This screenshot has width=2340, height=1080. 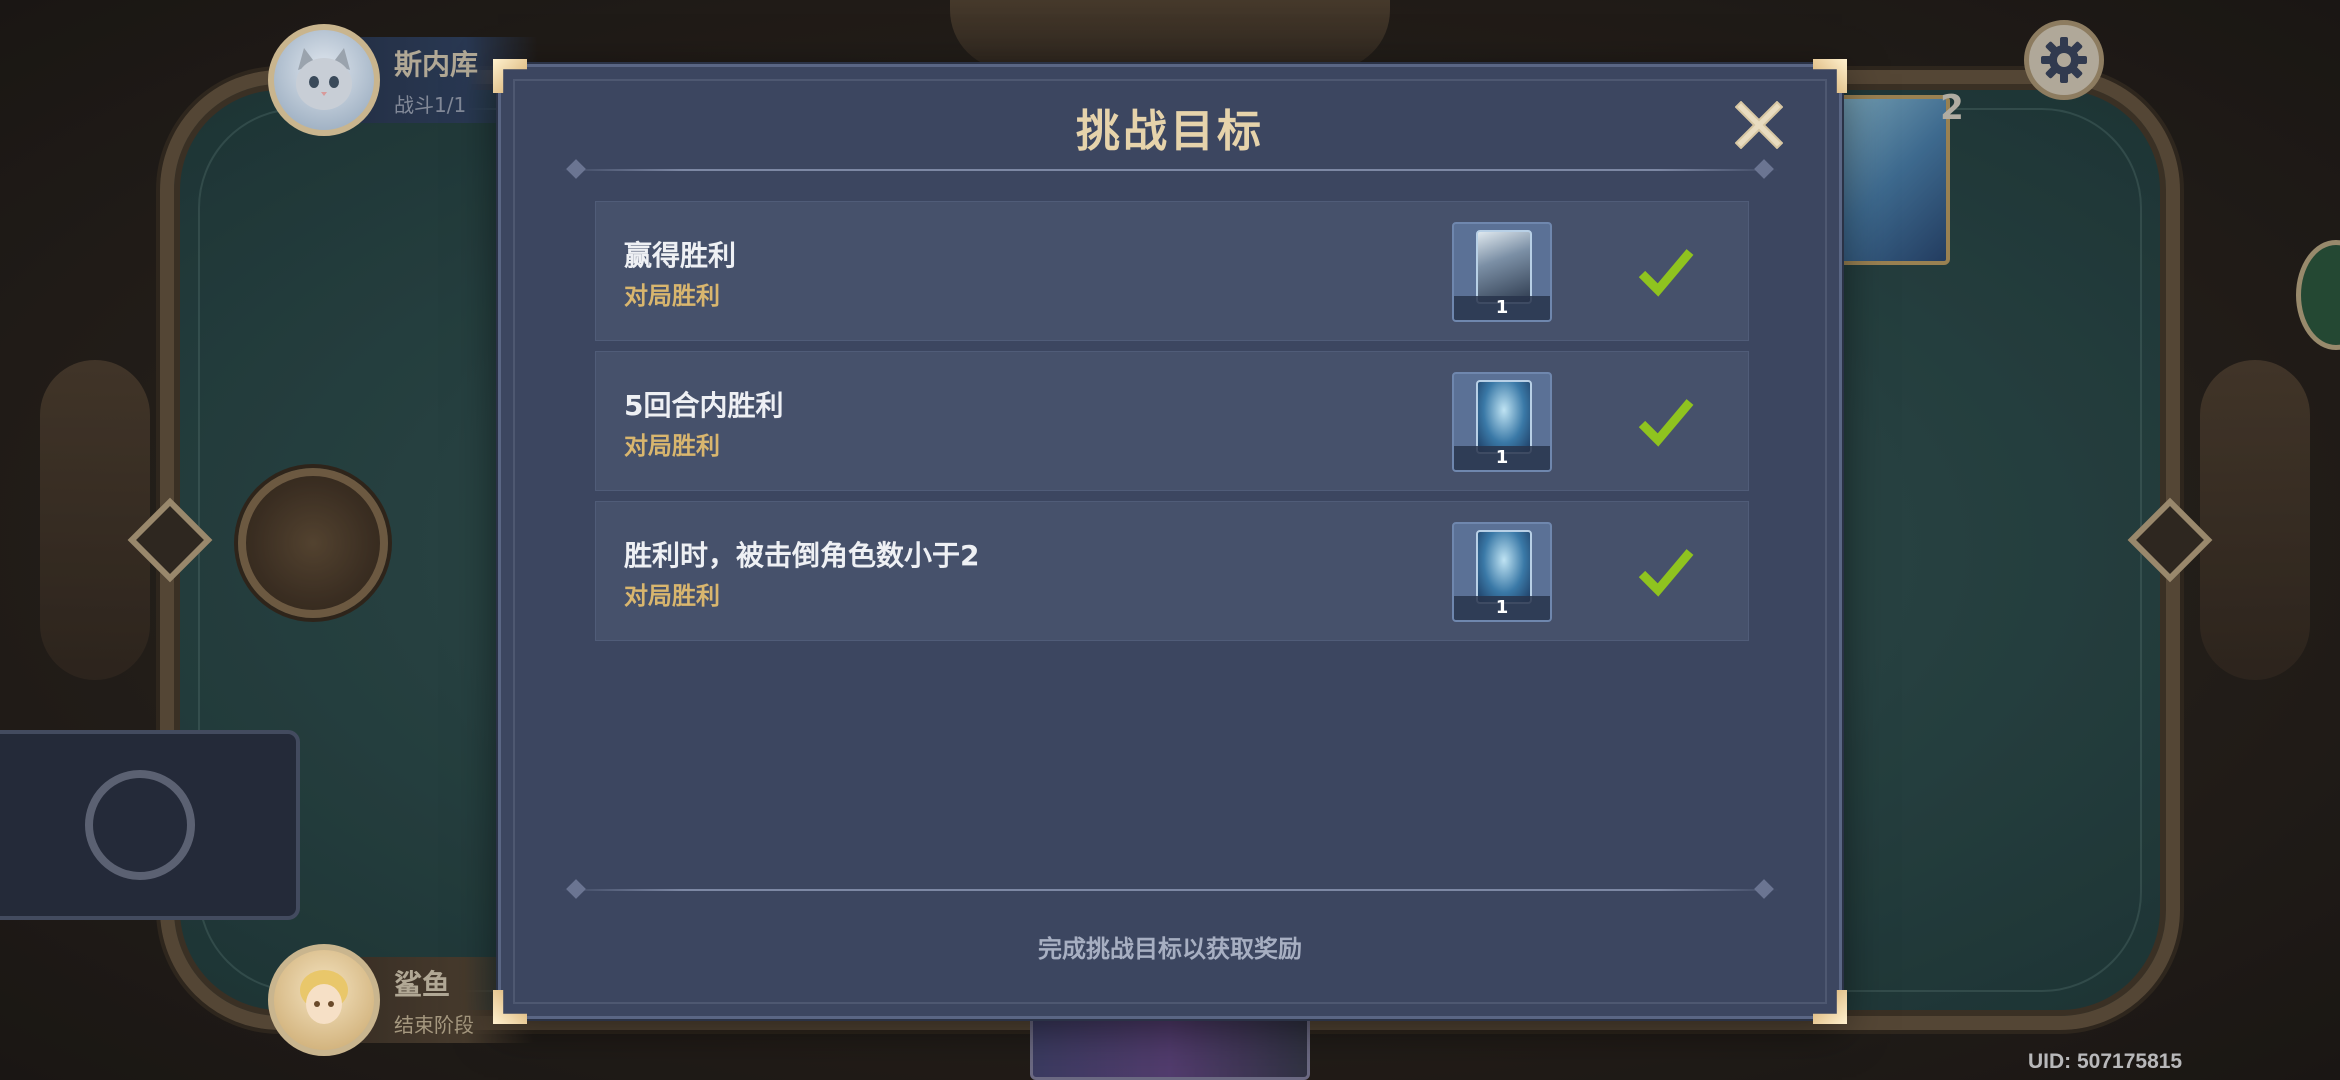 I want to click on corner-ornament-top-right, so click(x=1830, y=76).